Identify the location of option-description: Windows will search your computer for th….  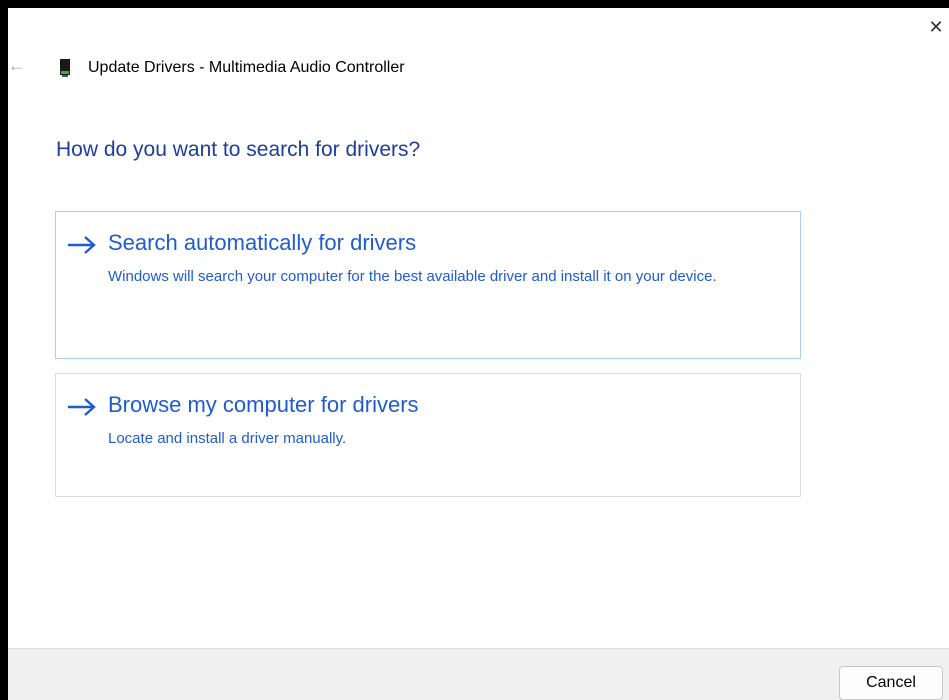
(412, 276).